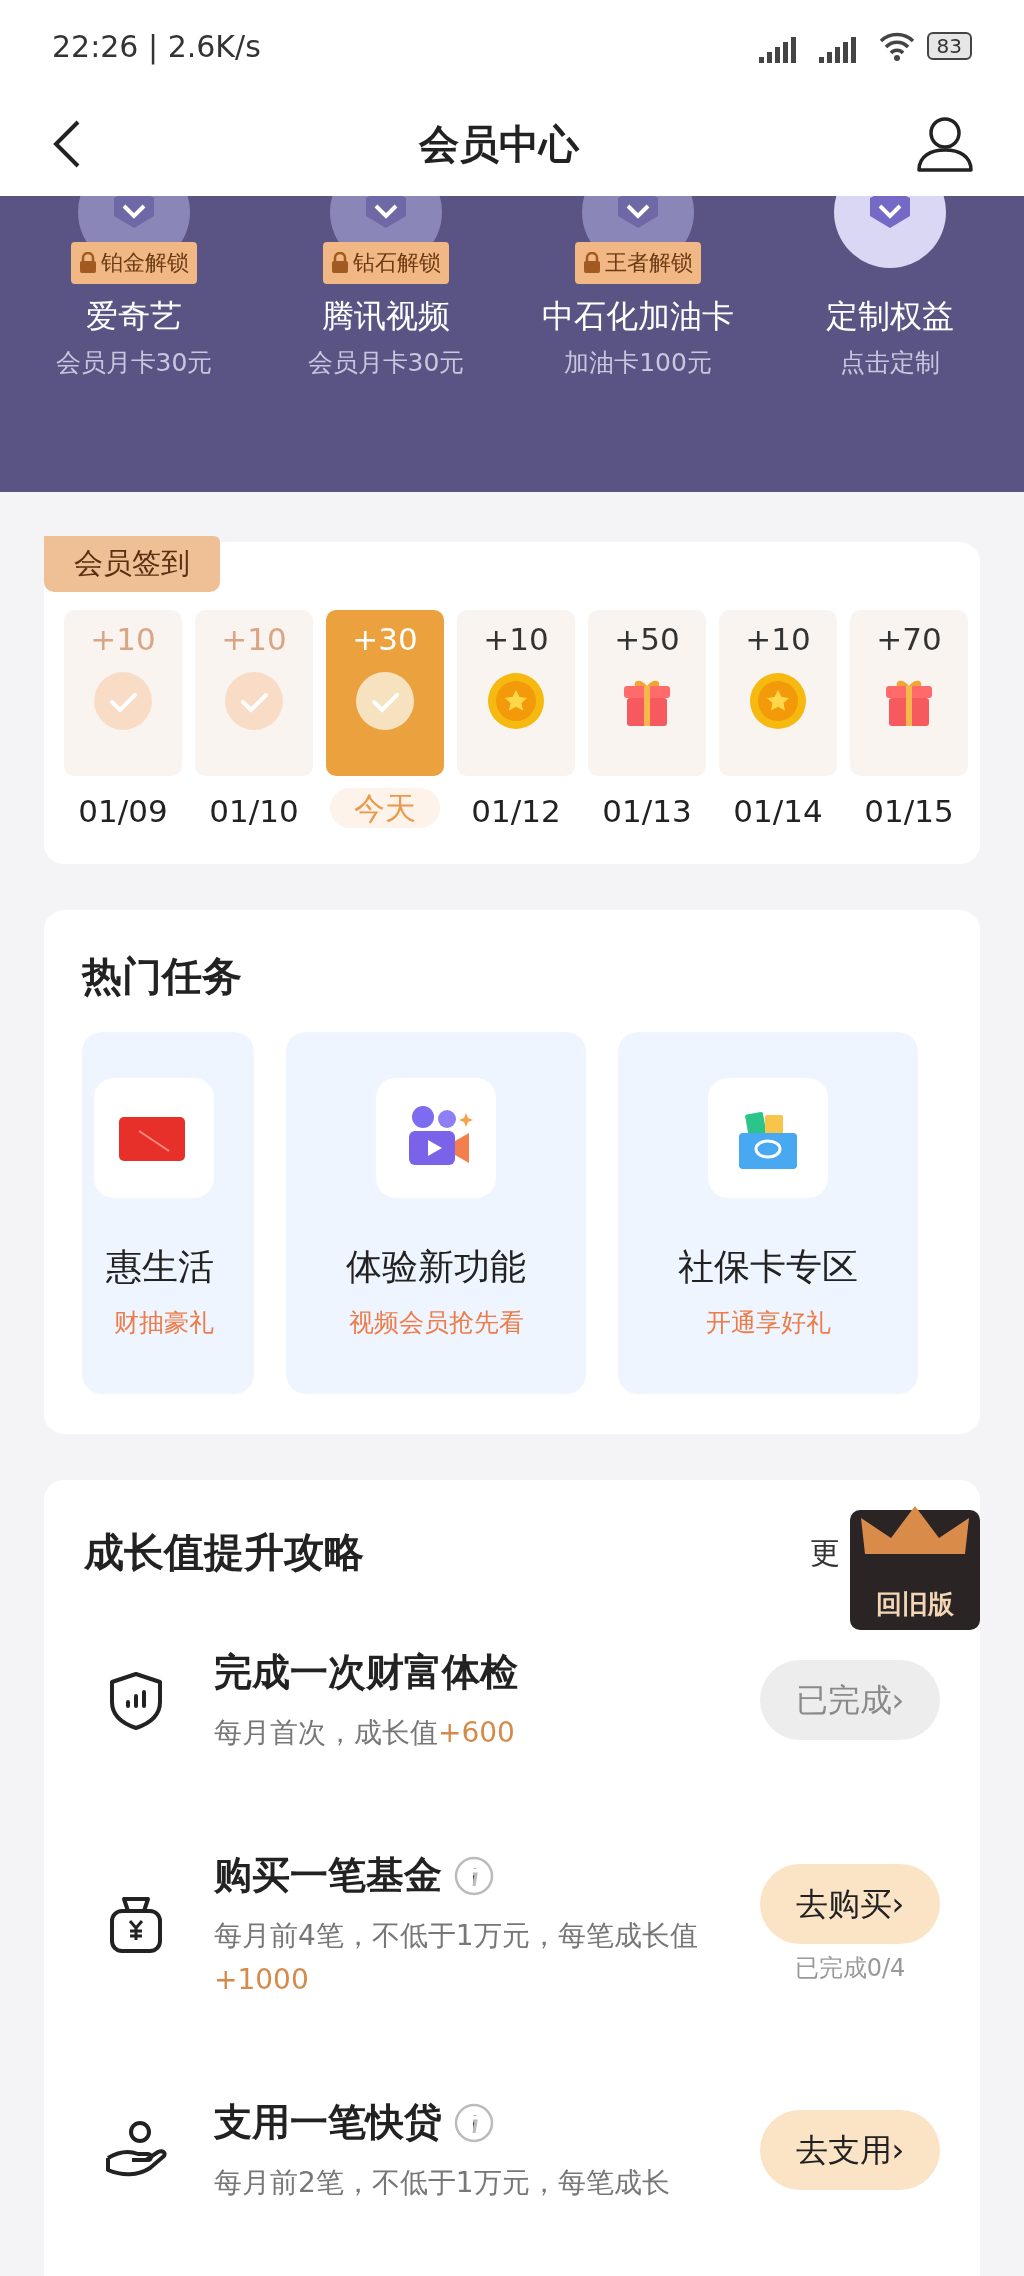 The width and height of the screenshot is (1024, 2276). I want to click on day-points: +70, so click(909, 639).